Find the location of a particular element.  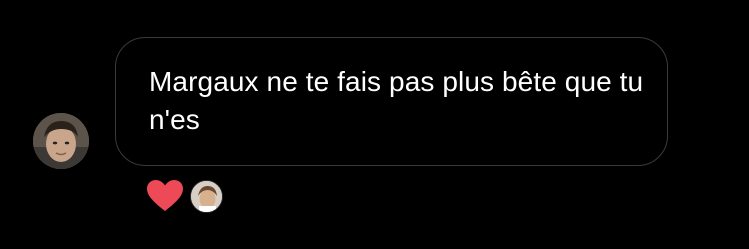

reactor-avatar-photo is located at coordinates (206, 196).